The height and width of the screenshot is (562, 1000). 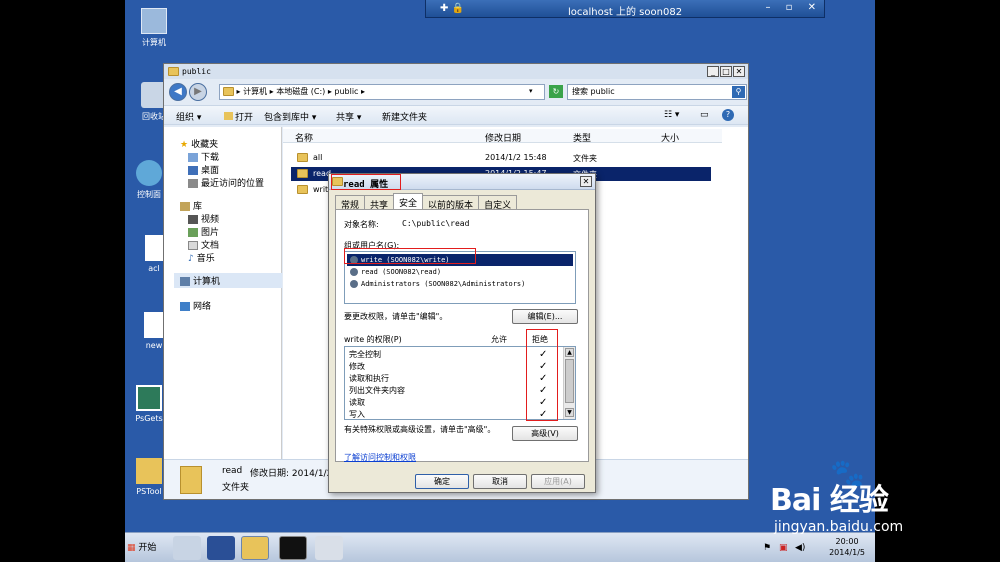 What do you see at coordinates (178, 92) in the screenshot?
I see `back-button: ◀` at bounding box center [178, 92].